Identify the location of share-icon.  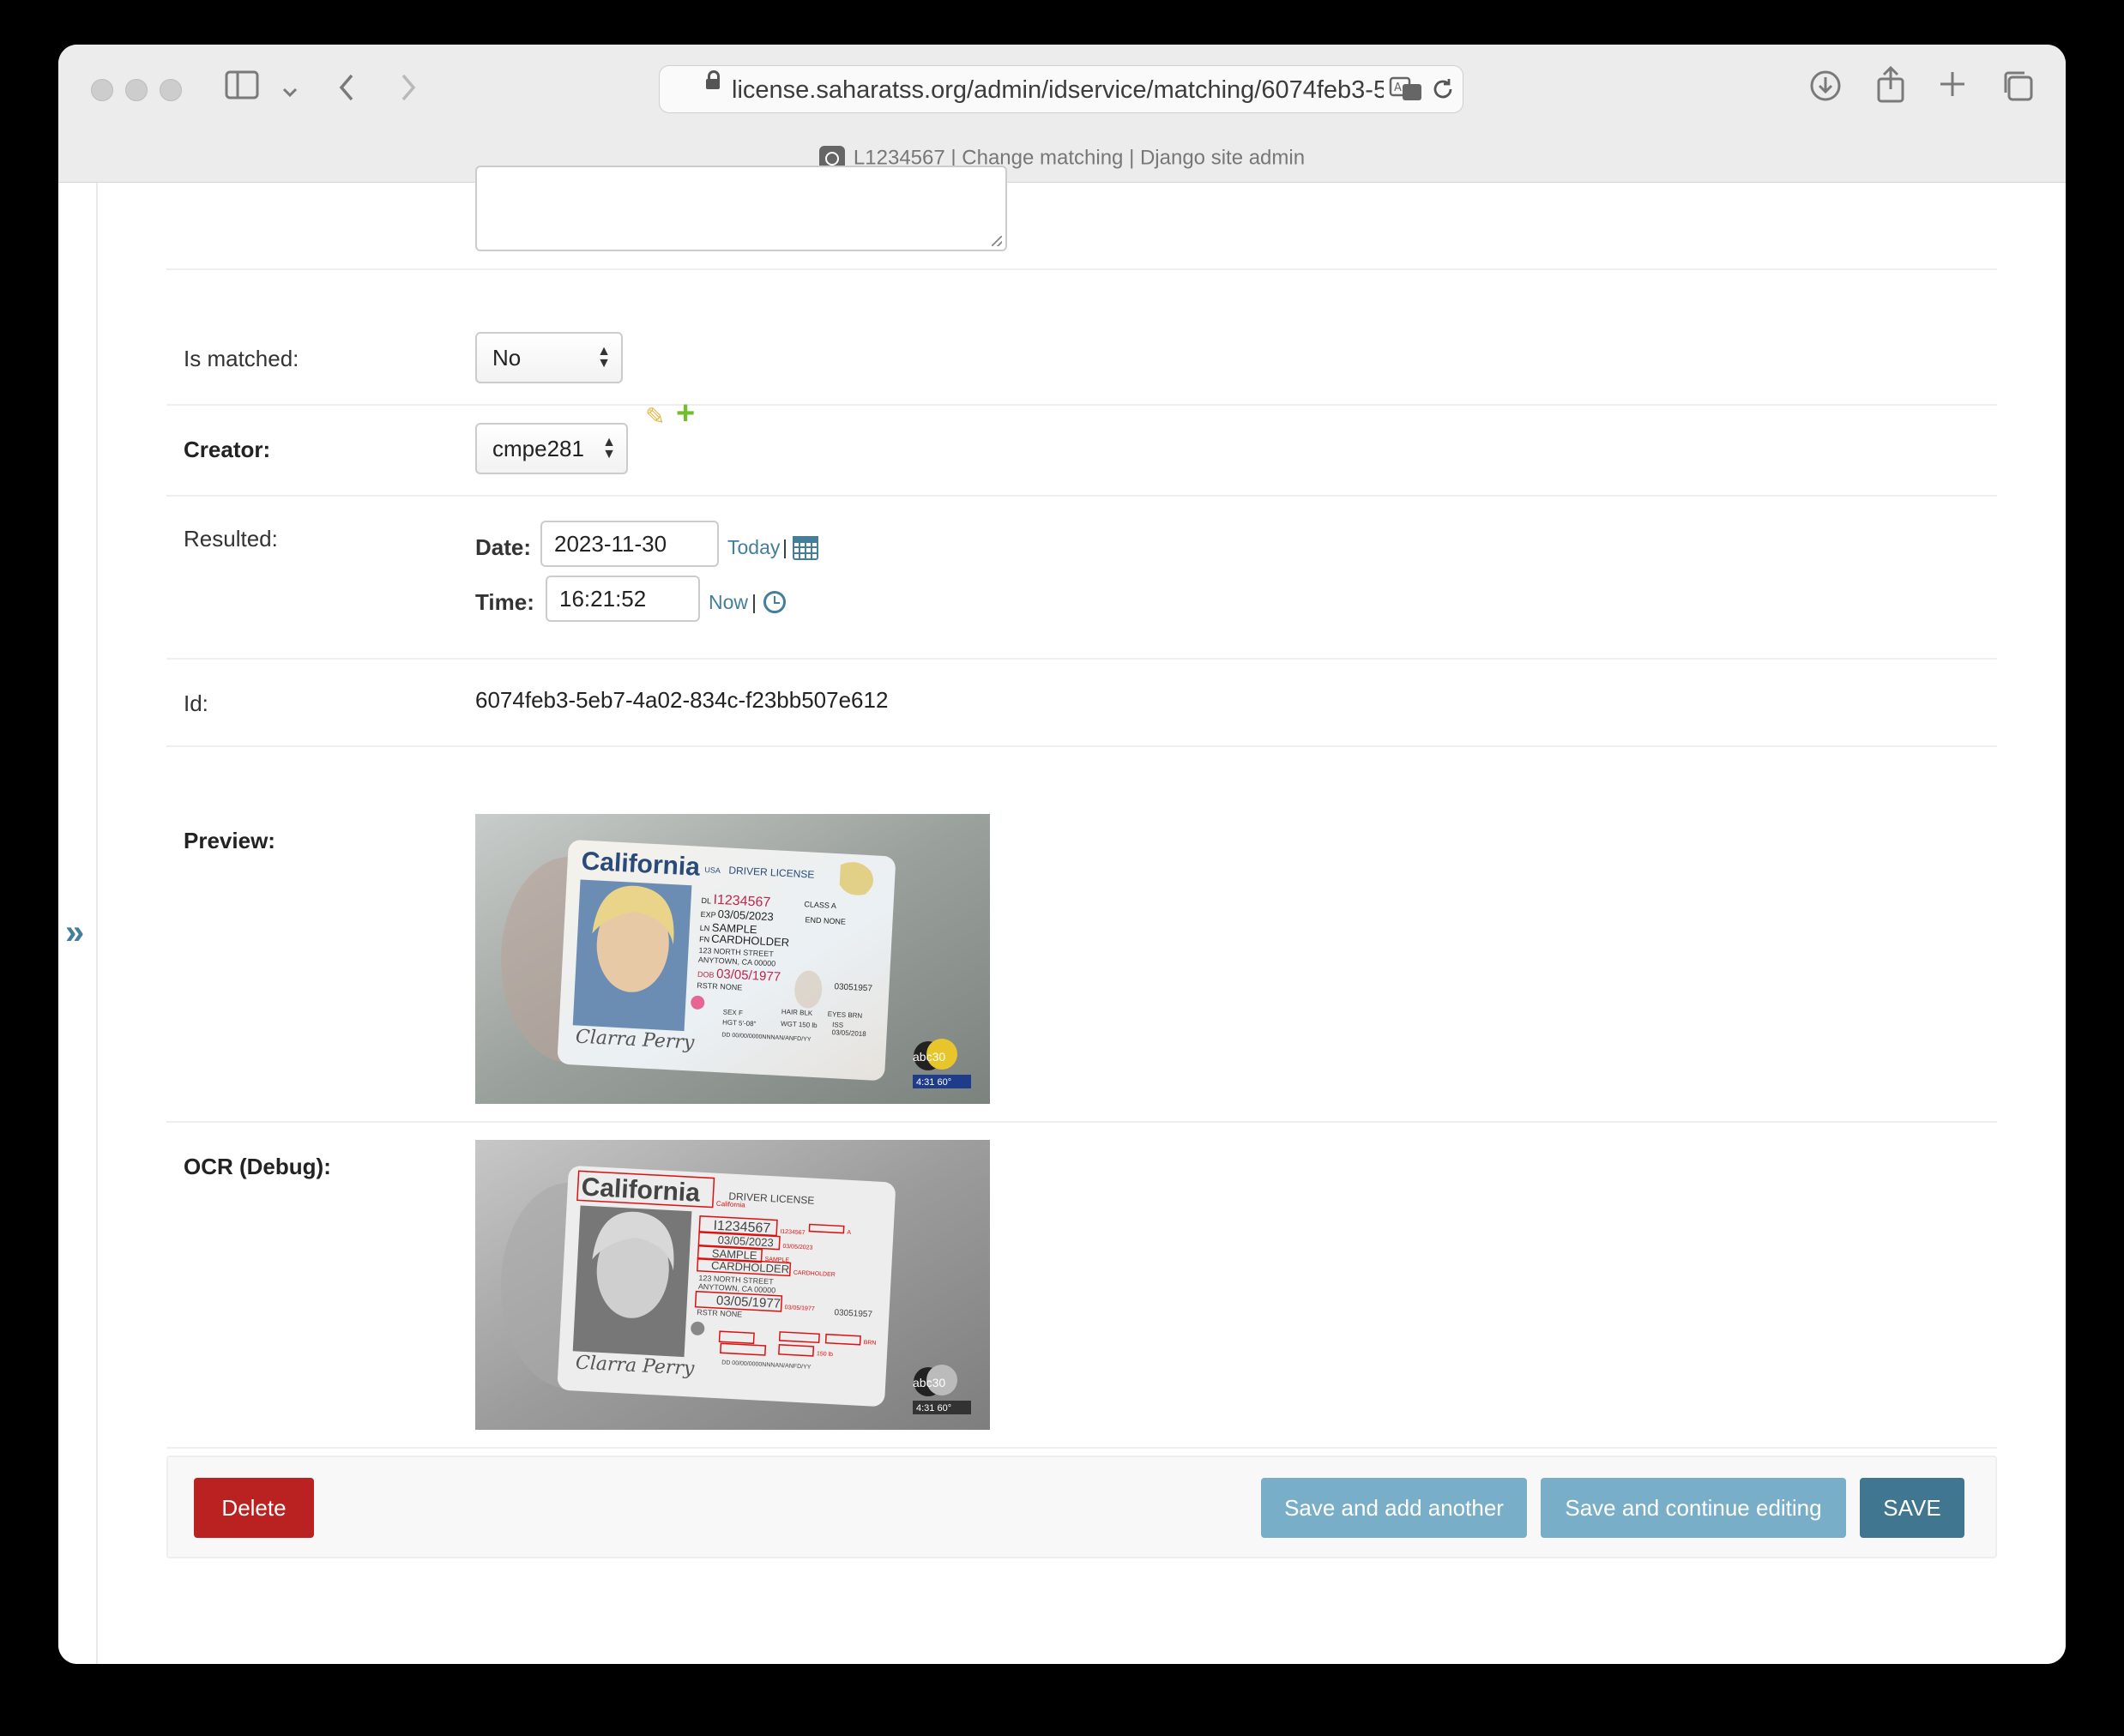
(1891, 86).